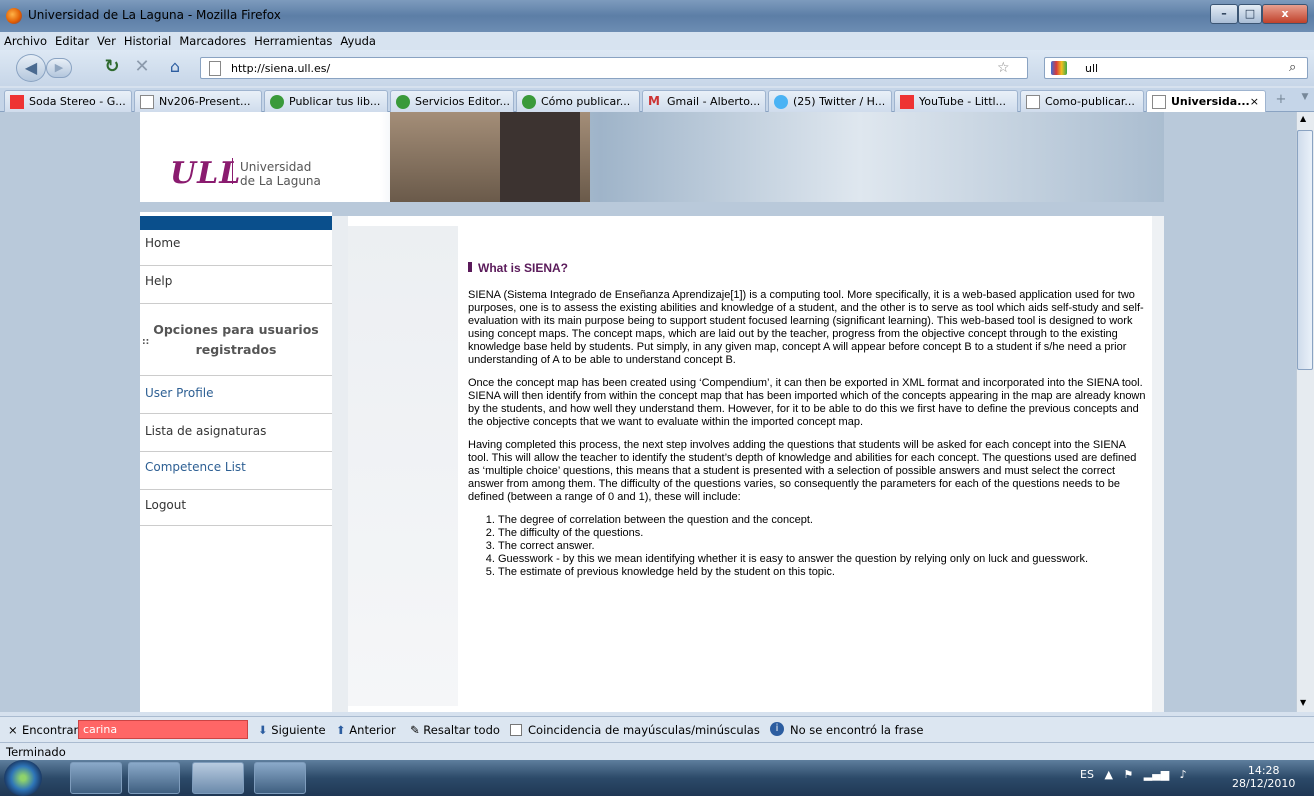 The width and height of the screenshot is (1314, 796). I want to click on highlight-label: Resaltar todo, so click(461, 730).